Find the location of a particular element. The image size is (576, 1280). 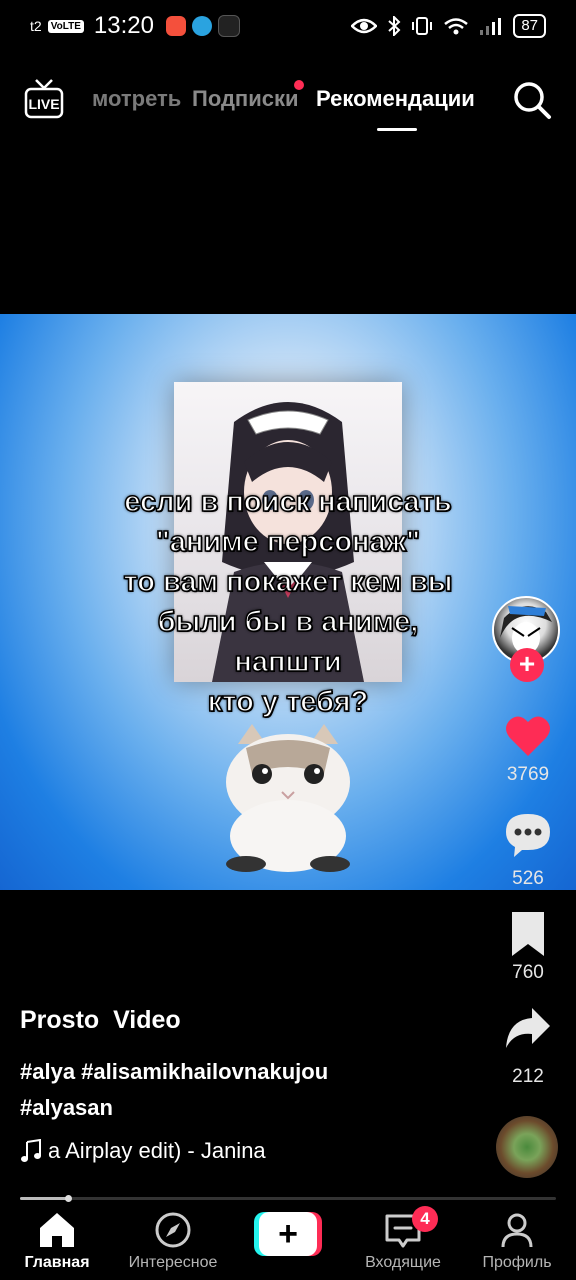

wifi-icon is located at coordinates (456, 26).